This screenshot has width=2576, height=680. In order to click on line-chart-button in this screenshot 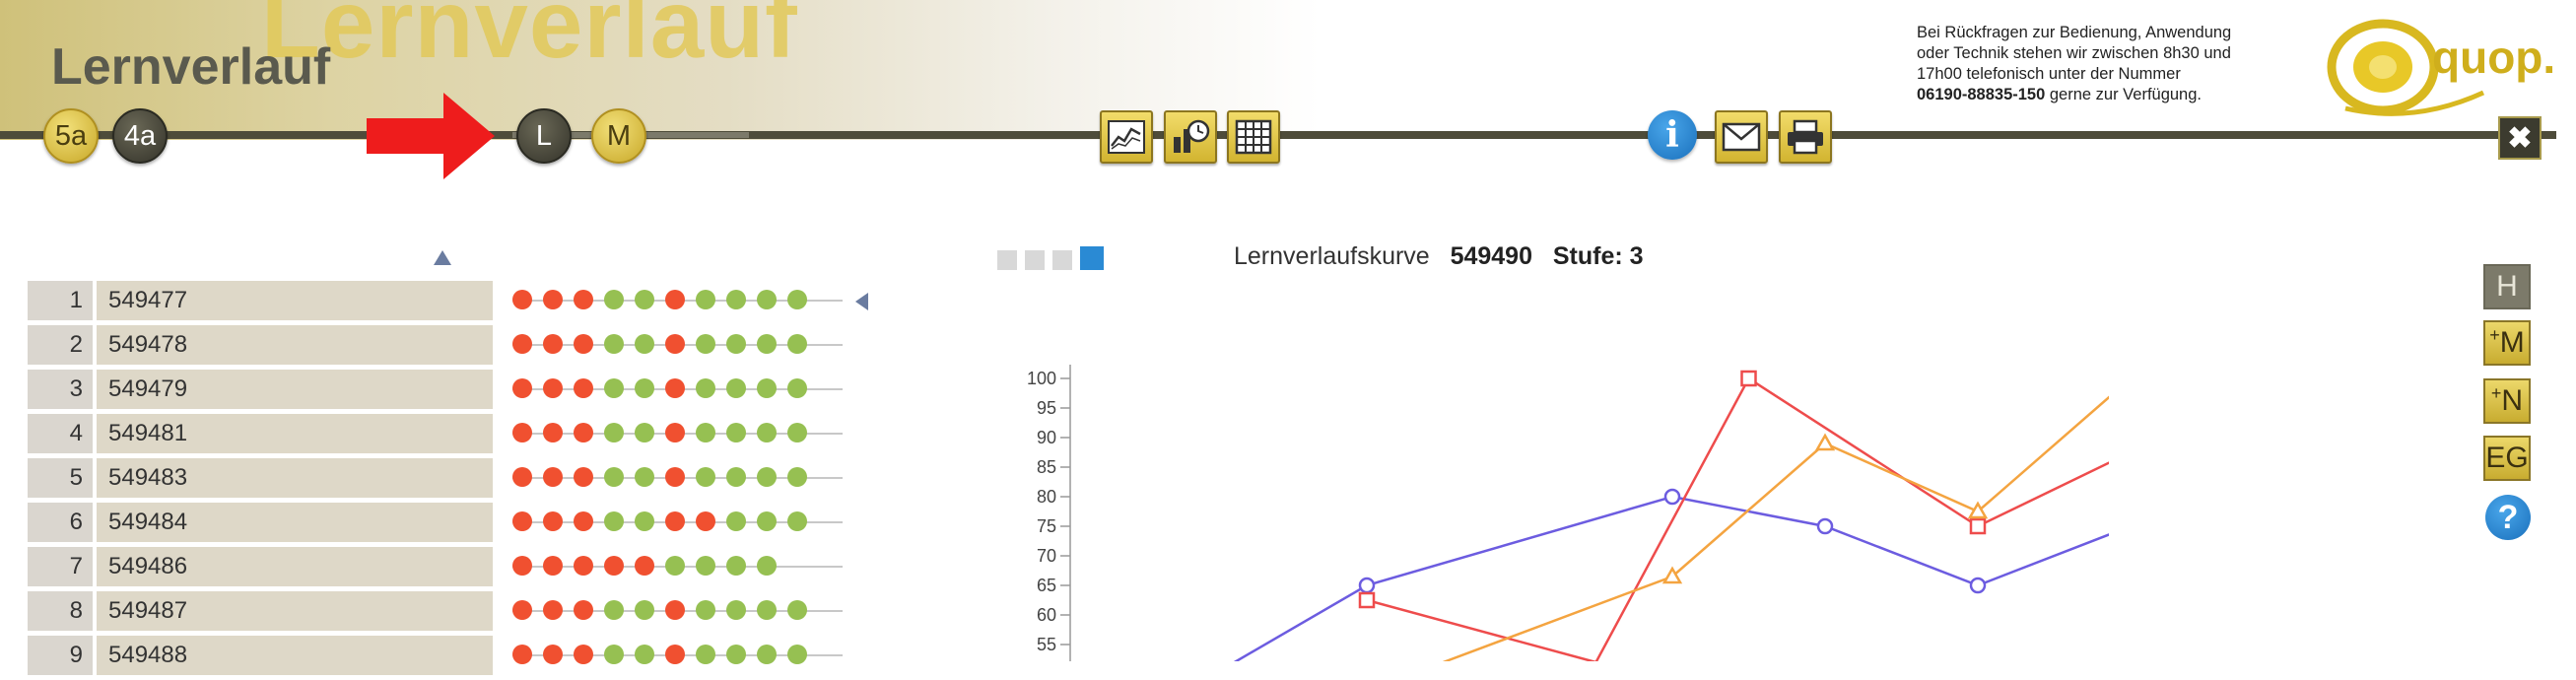, I will do `click(1126, 137)`.